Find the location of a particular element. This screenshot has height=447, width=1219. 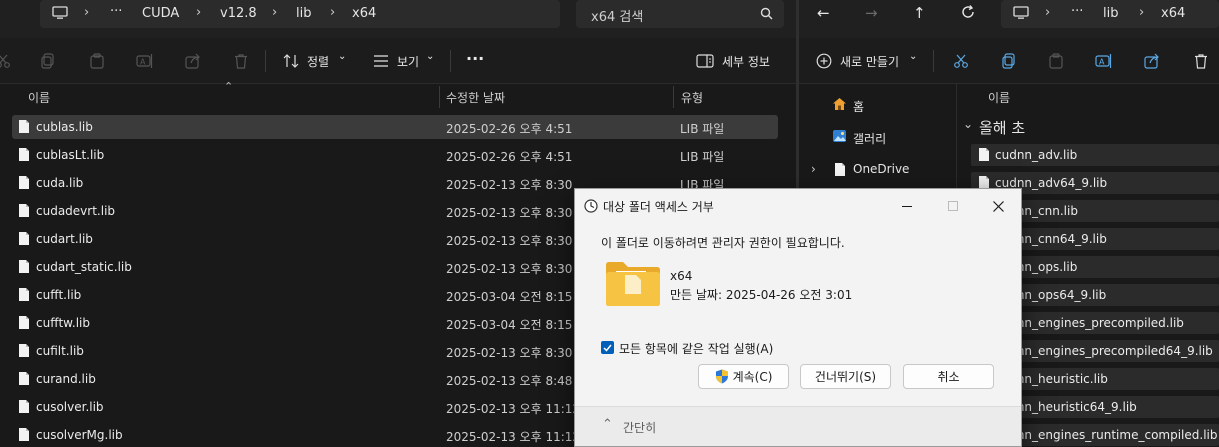

back-icon: ← is located at coordinates (823, 13).